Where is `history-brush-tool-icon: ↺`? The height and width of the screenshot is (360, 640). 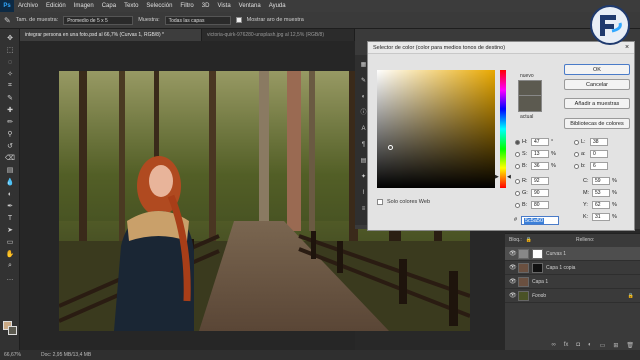 history-brush-tool-icon: ↺ is located at coordinates (10, 146).